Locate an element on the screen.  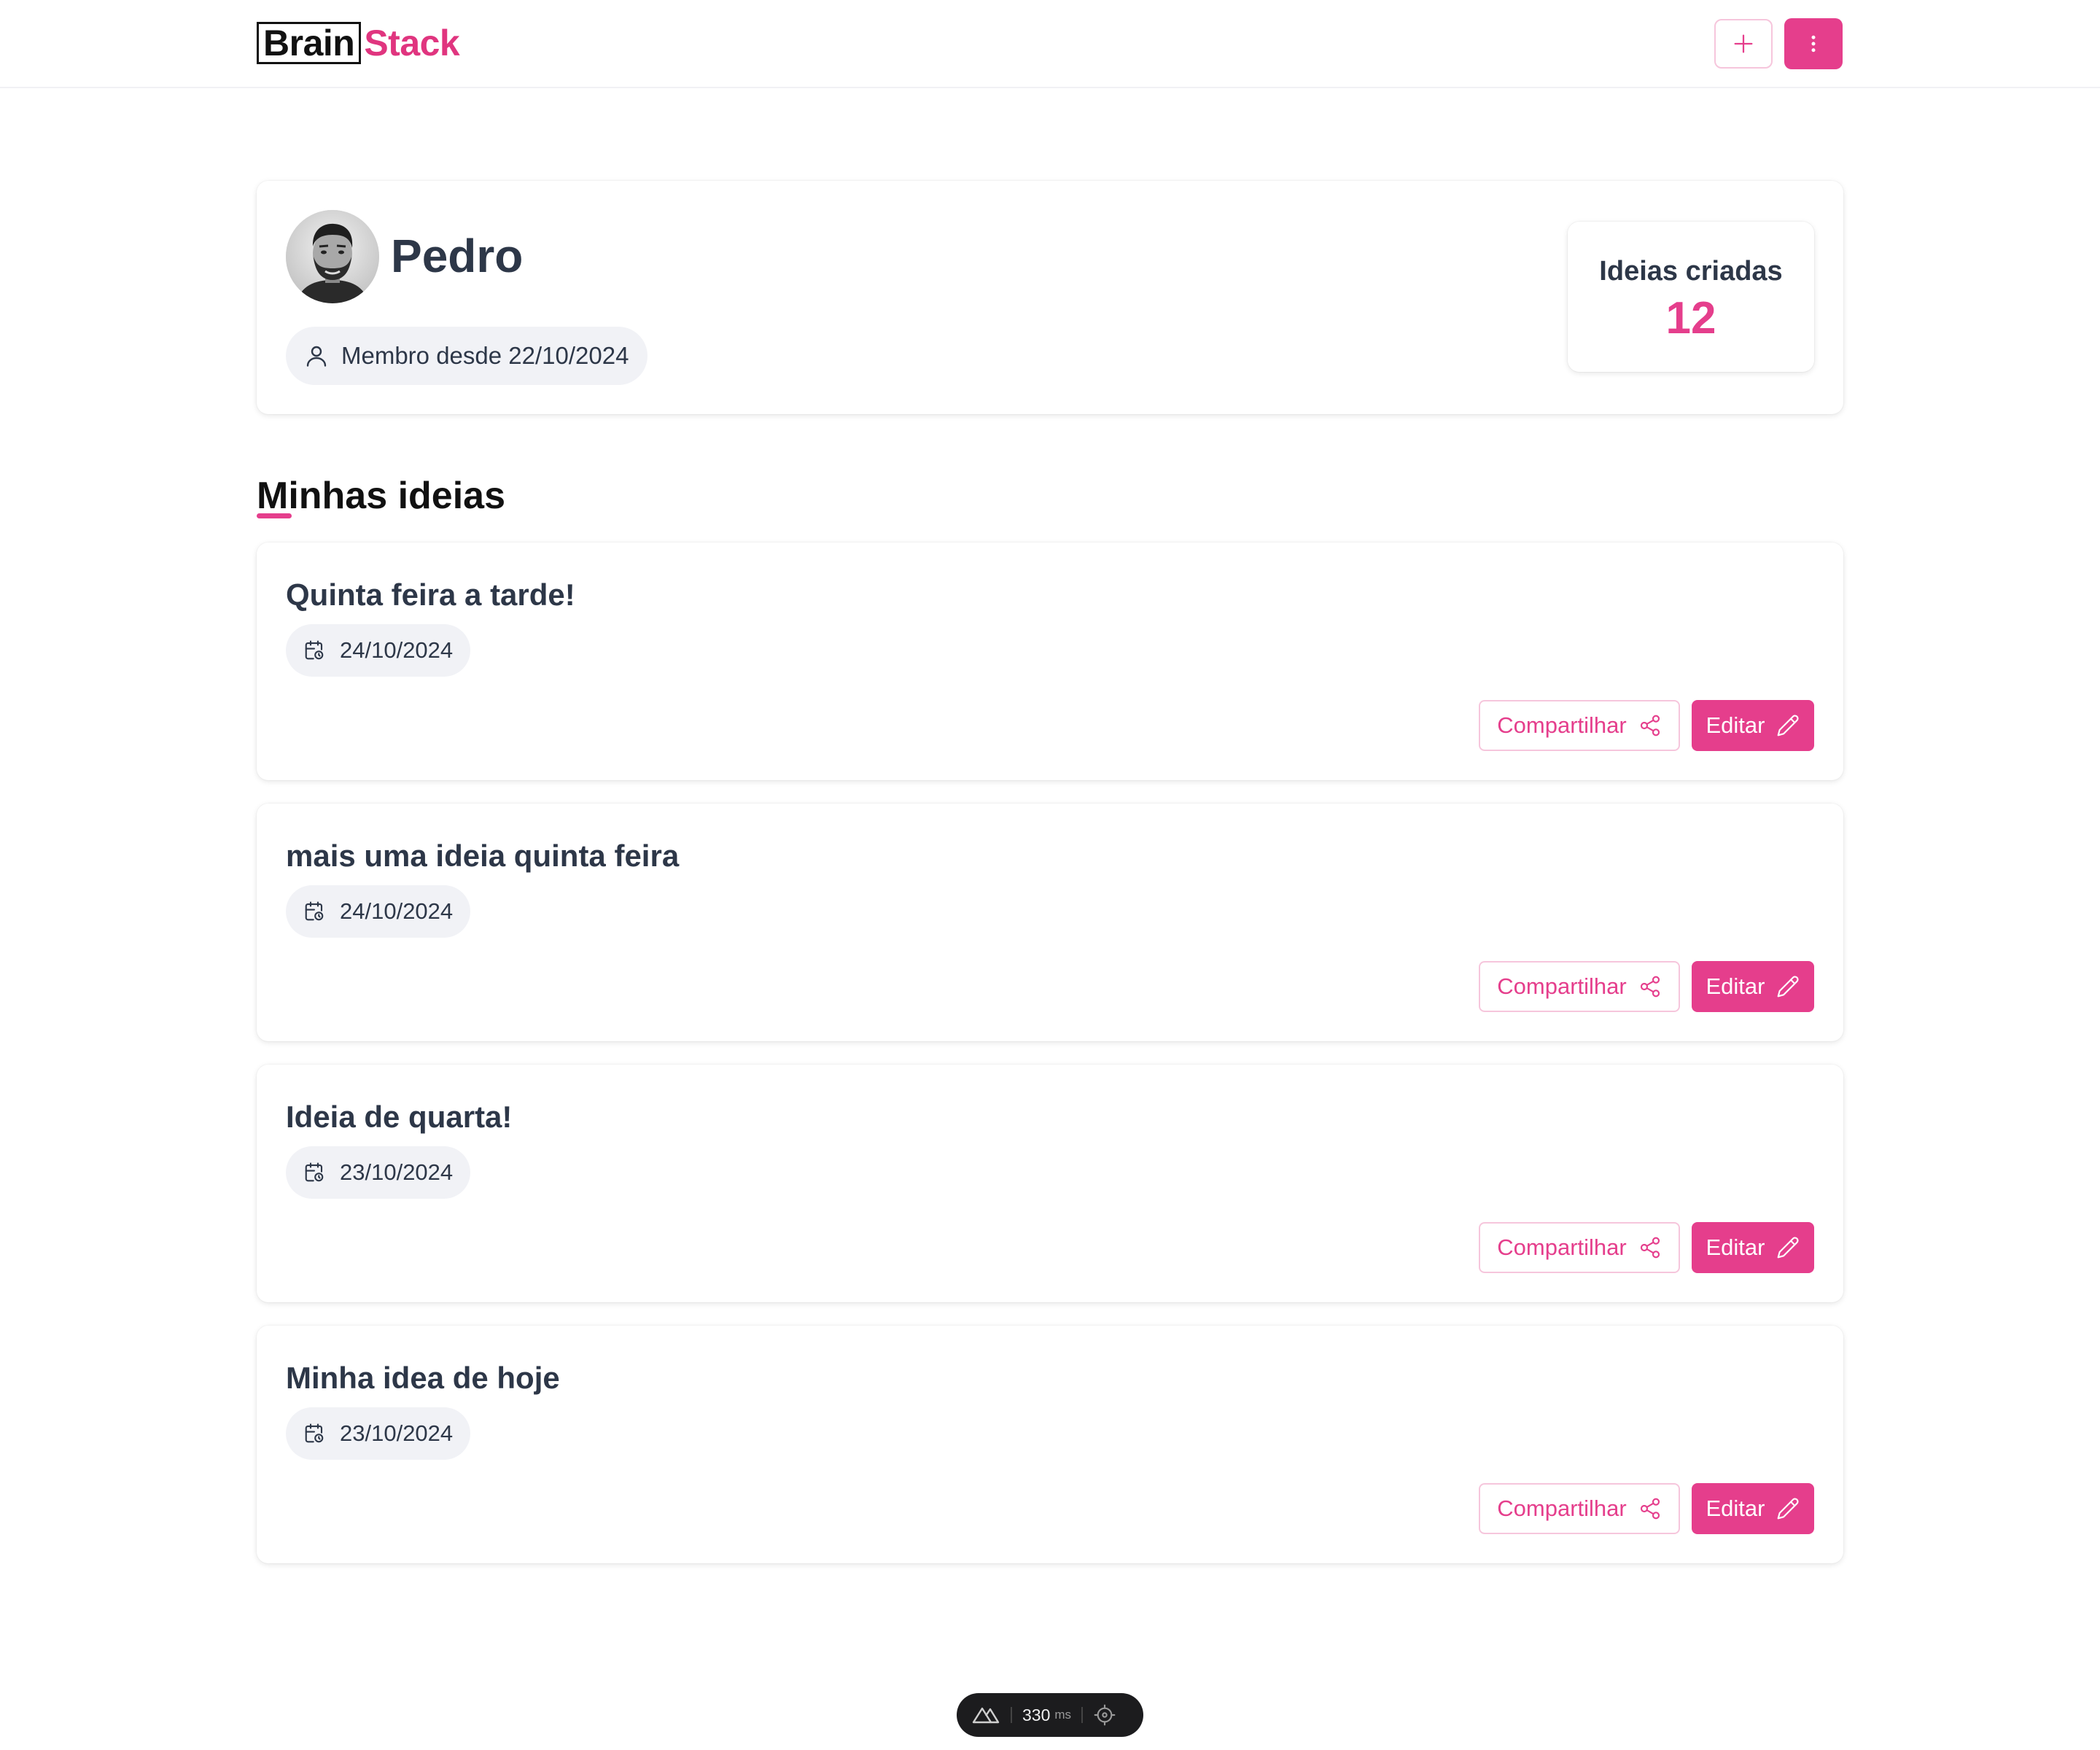
idea-title: Minha idea de hoje is located at coordinates (423, 1378).